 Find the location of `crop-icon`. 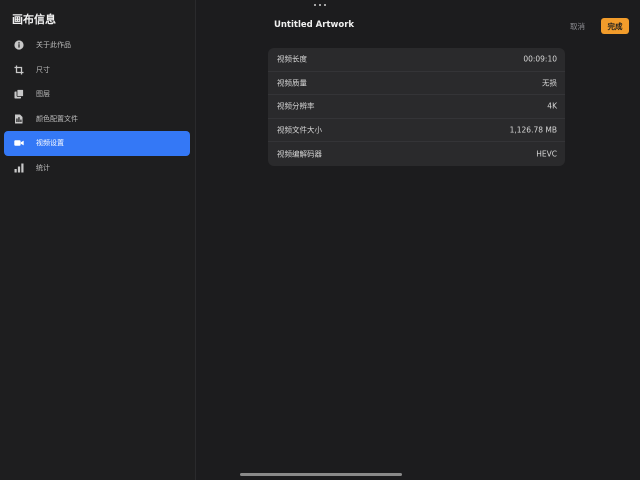

crop-icon is located at coordinates (19, 70).